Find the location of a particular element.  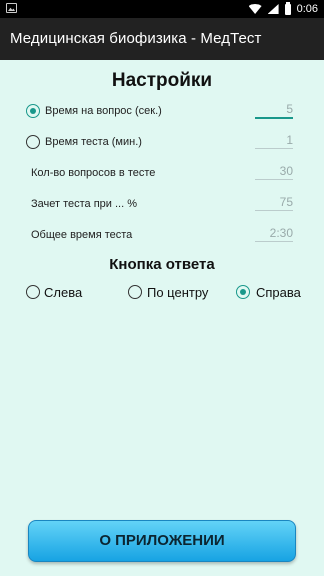

wifi-icon is located at coordinates (255, 9).